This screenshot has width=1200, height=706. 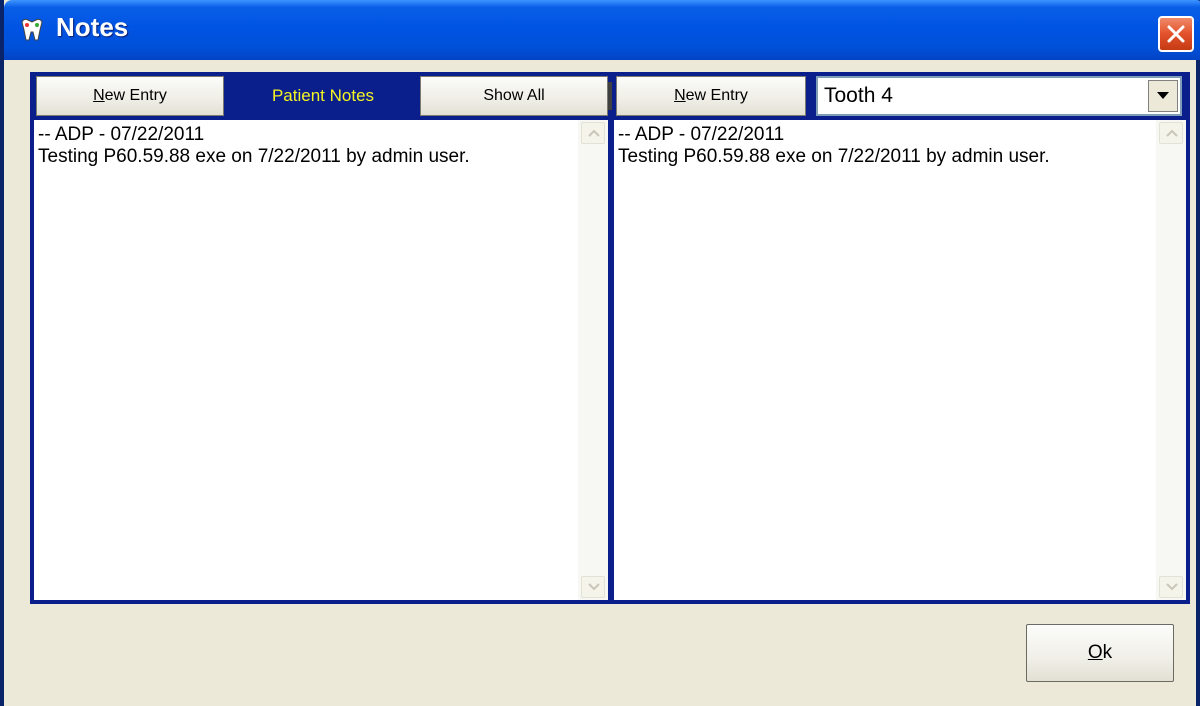 What do you see at coordinates (1163, 96) in the screenshot?
I see `tooth-select-dropdown-button` at bounding box center [1163, 96].